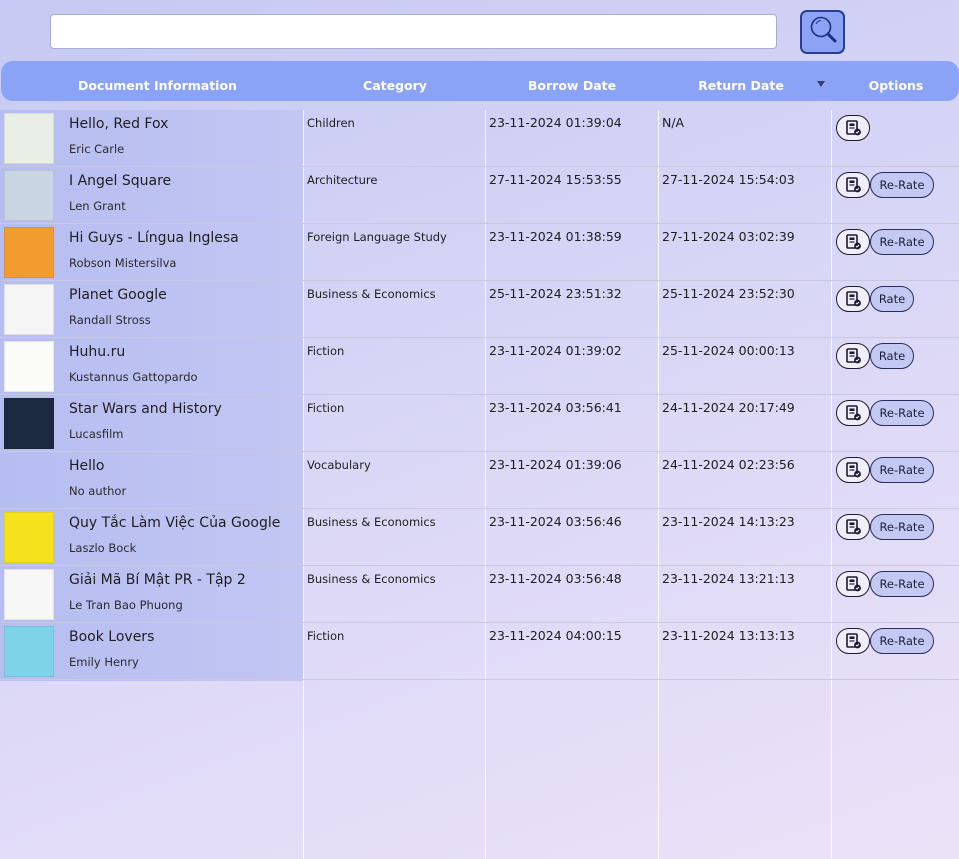  I want to click on sort-down-arrow-icon, so click(821, 84).